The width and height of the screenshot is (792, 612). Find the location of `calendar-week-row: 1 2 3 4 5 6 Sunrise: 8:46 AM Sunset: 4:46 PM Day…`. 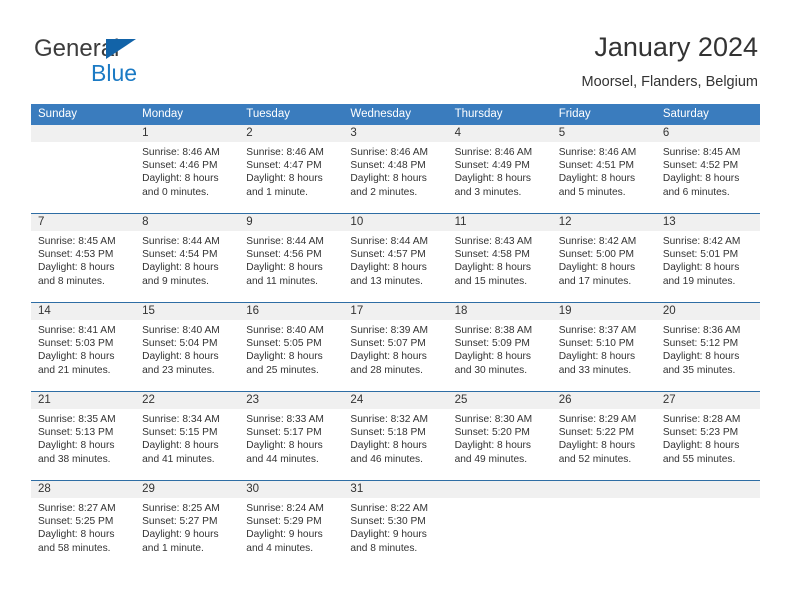

calendar-week-row: 1 2 3 4 5 6 Sunrise: 8:46 AM Sunset: 4:46 PM Day… is located at coordinates (395, 169).